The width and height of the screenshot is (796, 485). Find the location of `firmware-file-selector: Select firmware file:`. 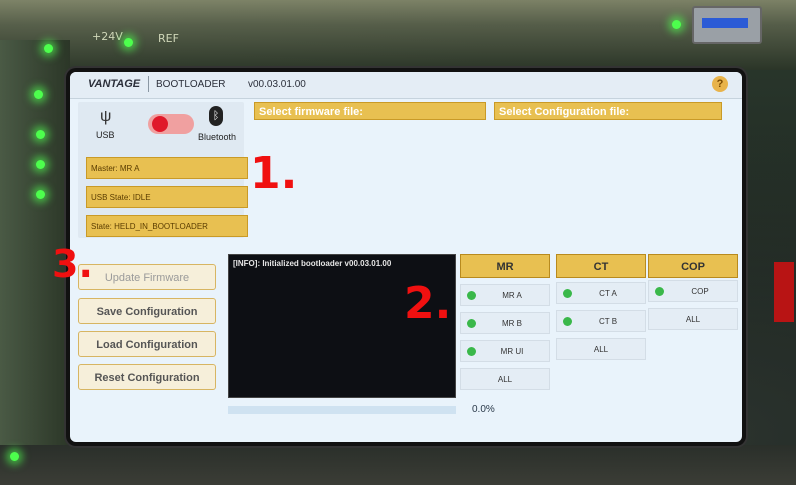

firmware-file-selector: Select firmware file: is located at coordinates (370, 111).